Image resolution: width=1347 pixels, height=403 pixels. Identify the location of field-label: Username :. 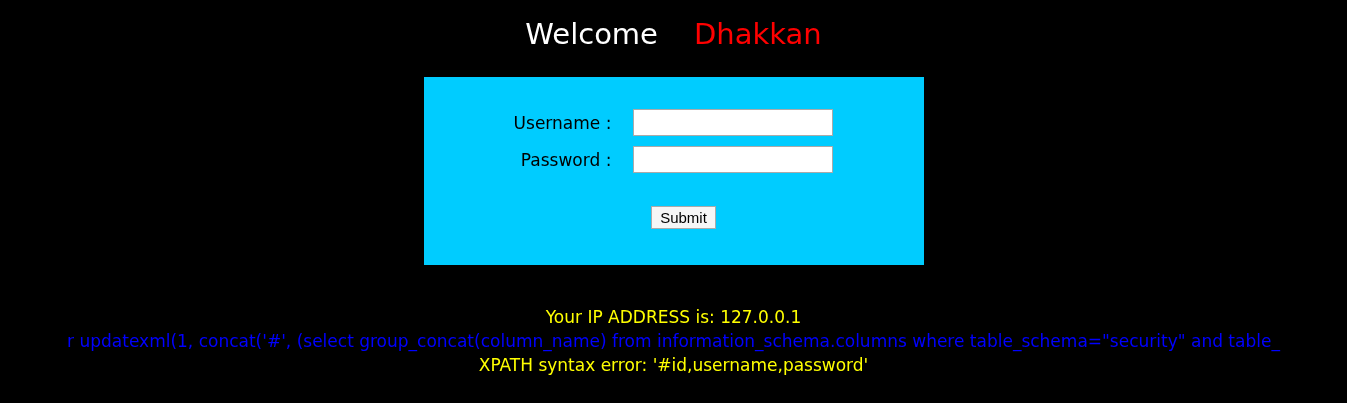
(562, 122).